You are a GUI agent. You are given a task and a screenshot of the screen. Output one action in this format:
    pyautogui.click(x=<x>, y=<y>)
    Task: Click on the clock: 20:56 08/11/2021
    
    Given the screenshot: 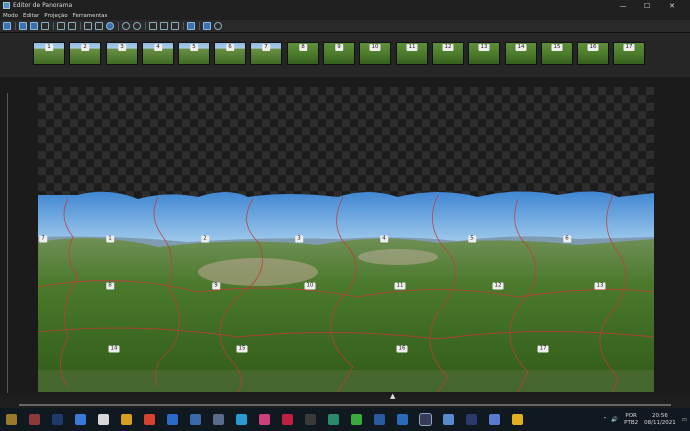 What is the action you would take?
    pyautogui.click(x=660, y=420)
    